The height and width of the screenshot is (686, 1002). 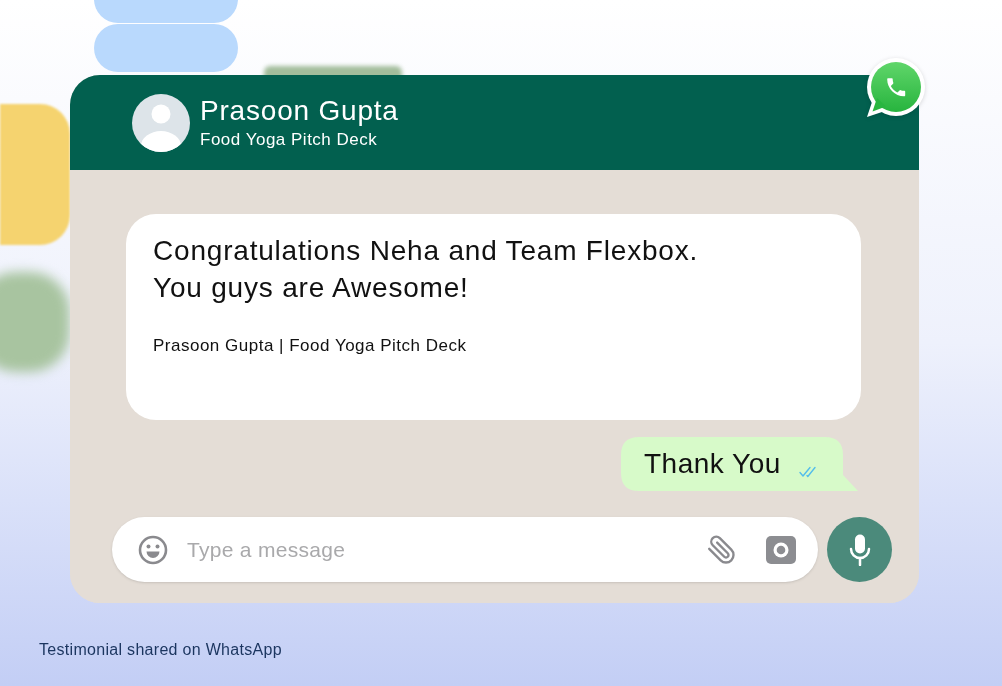 I want to click on message-text: You guys are Awesome!, so click(x=311, y=288).